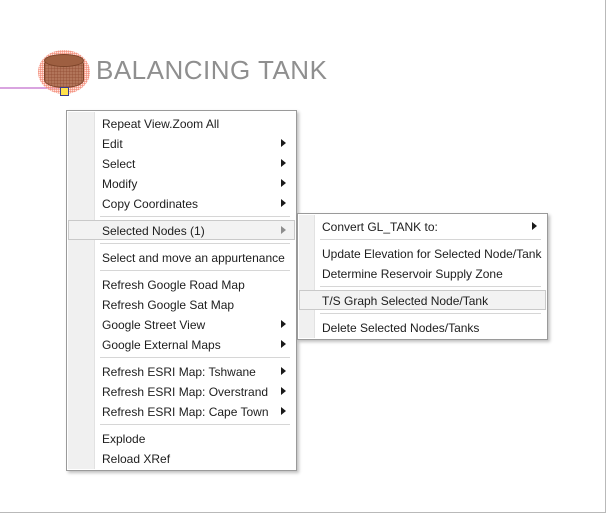  I want to click on context-menu-item-refresh-esri-map-cape-town: Refresh ESRI Map: Cape Town, so click(181, 411).